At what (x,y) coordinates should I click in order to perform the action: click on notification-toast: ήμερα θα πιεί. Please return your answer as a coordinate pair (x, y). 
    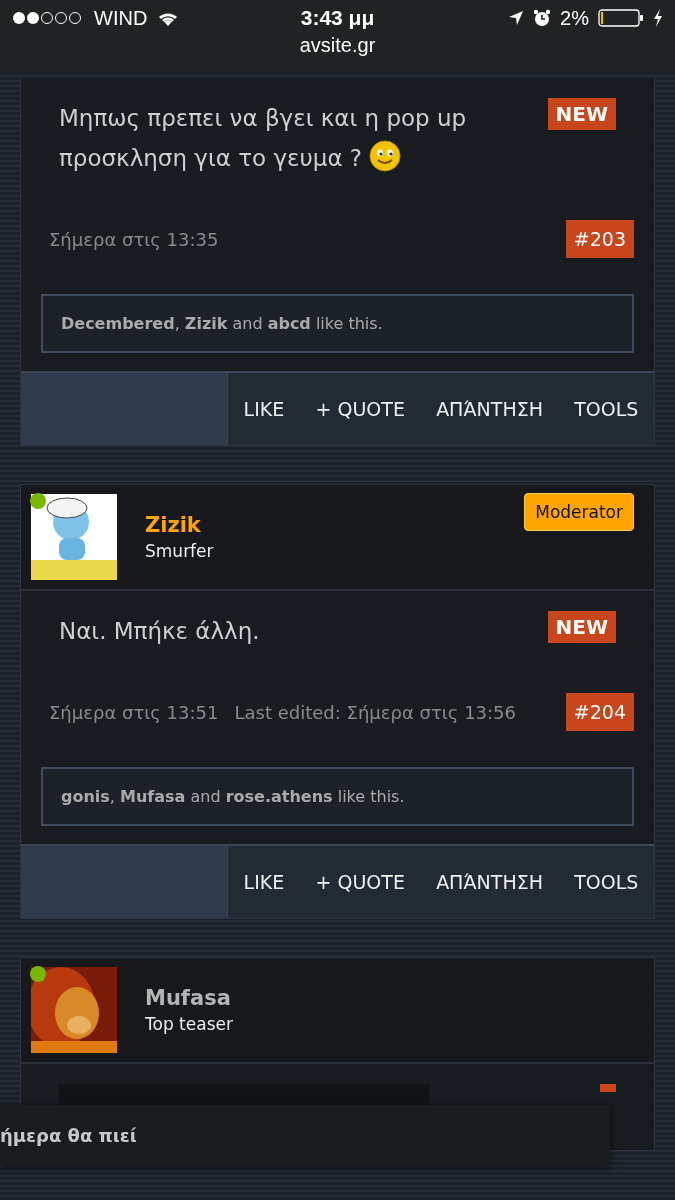
    Looking at the image, I should click on (305, 1135).